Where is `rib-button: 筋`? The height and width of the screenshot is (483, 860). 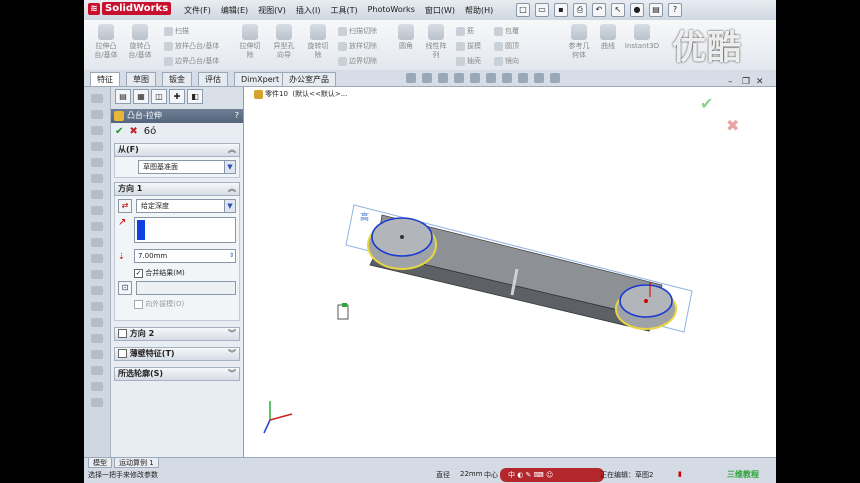 rib-button: 筋 is located at coordinates (465, 31).